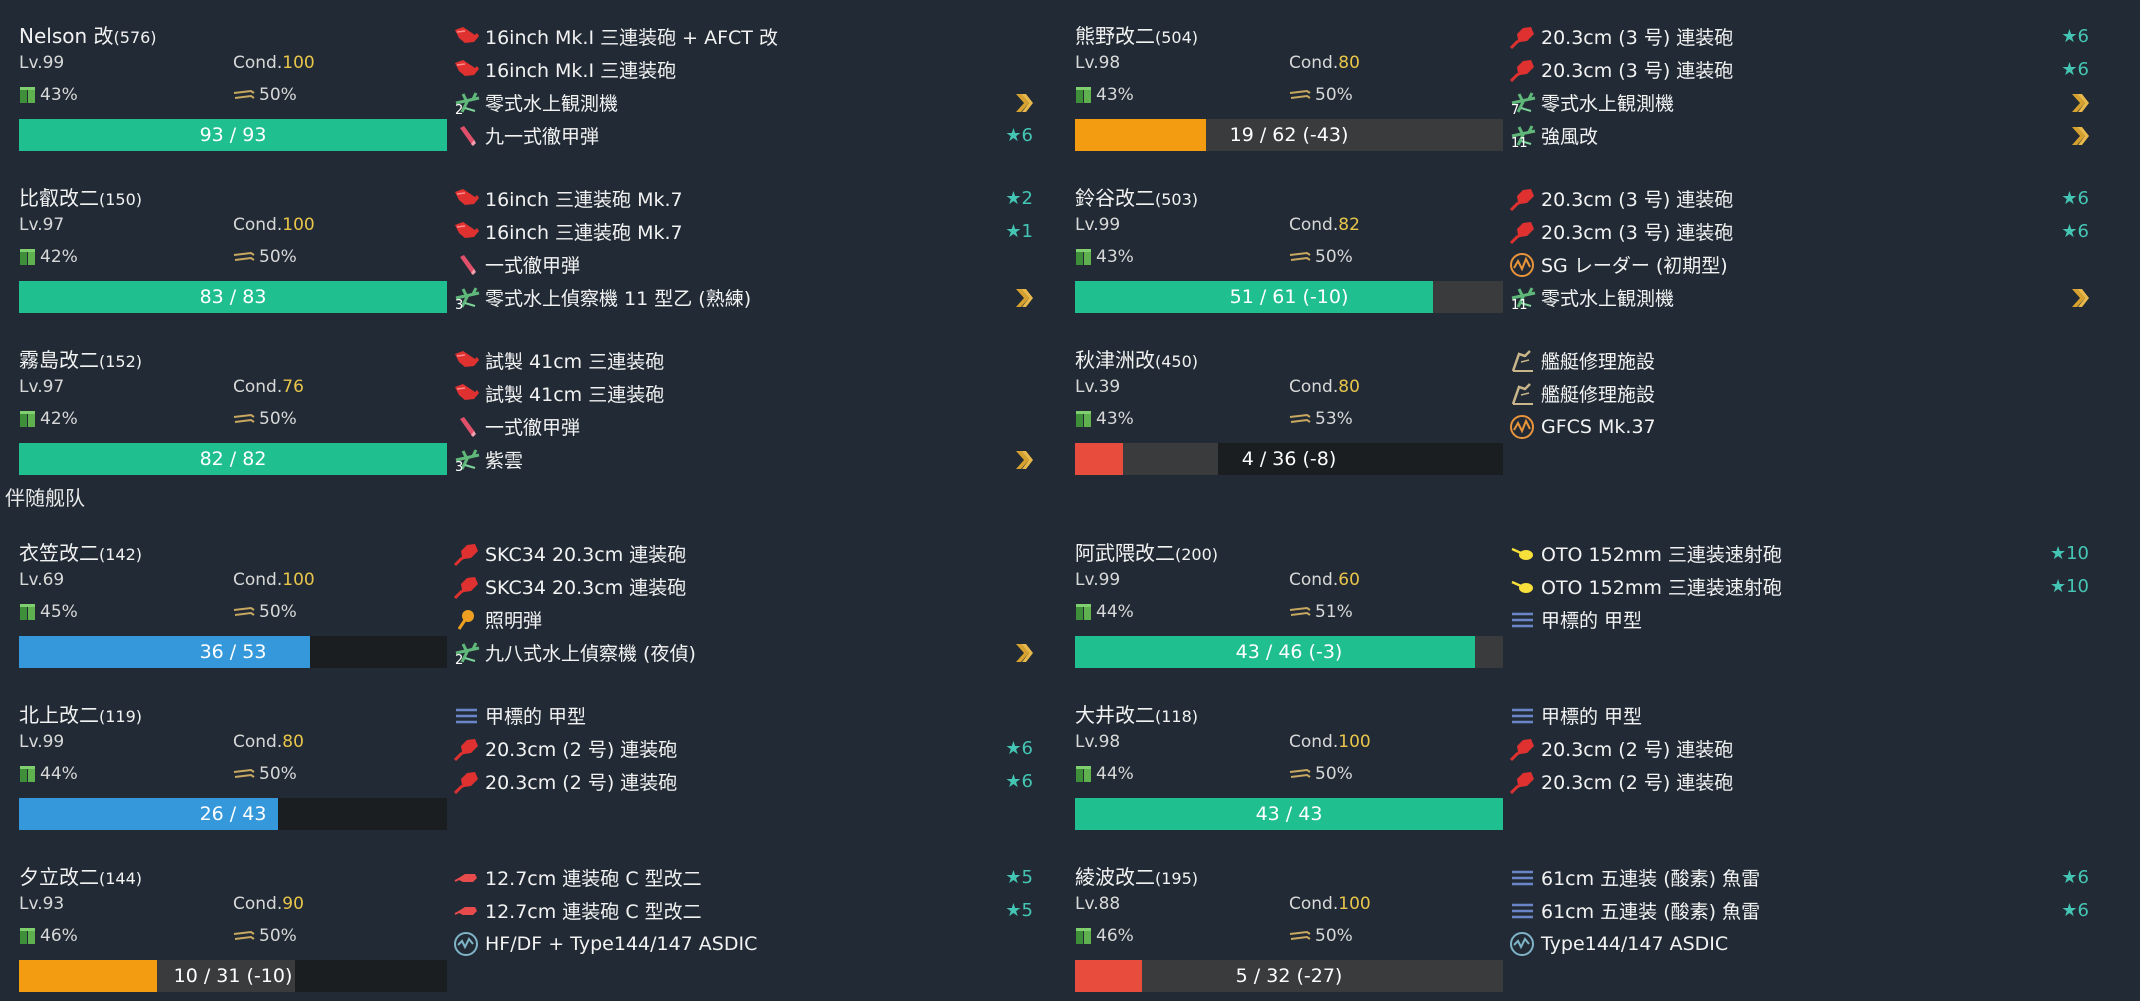 The width and height of the screenshot is (2140, 1001). Describe the element at coordinates (48, 774) in the screenshot. I see `fuel-status: 44%` at that location.